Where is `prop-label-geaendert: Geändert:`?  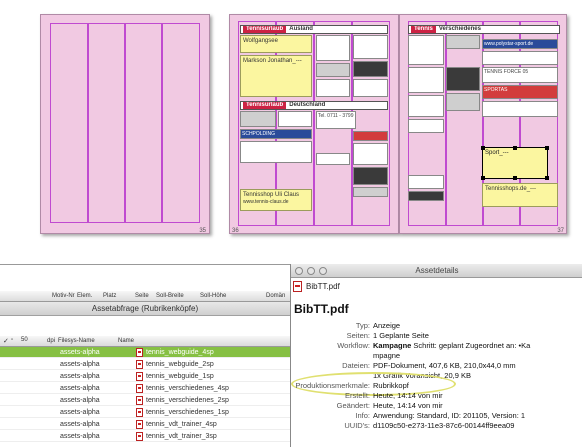 prop-label-geaendert: Geändert: is located at coordinates (353, 405).